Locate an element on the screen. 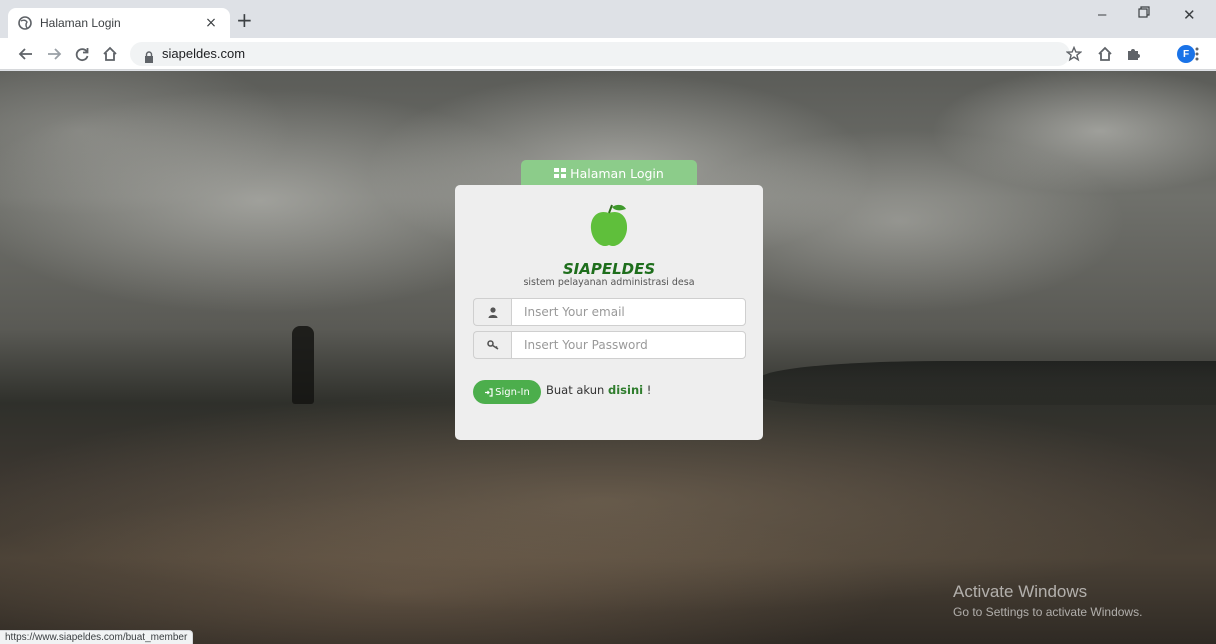 The width and height of the screenshot is (1216, 644). browser-tab: Halaman Login × is located at coordinates (119, 23).